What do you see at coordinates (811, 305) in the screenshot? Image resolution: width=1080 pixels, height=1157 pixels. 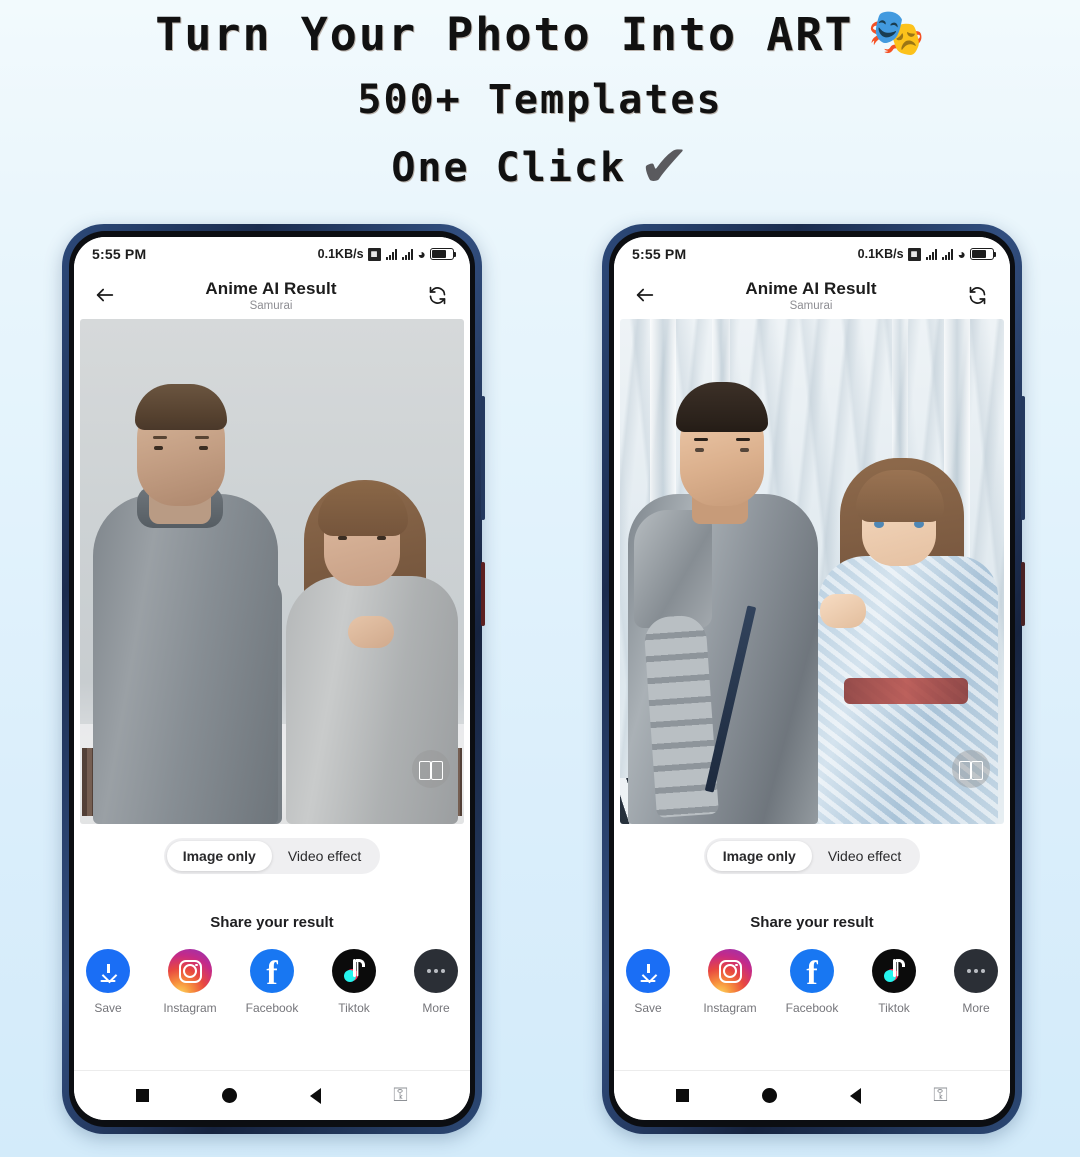 I see `page-subtitle: Samurai` at bounding box center [811, 305].